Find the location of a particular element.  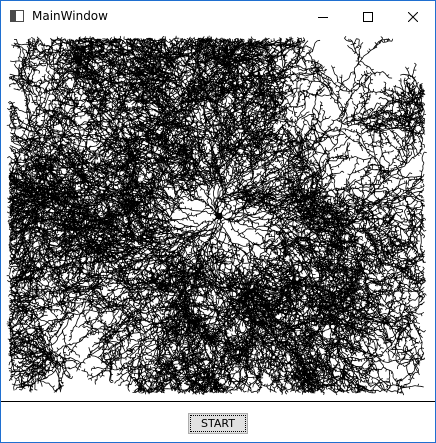

close-button is located at coordinates (412, 16).